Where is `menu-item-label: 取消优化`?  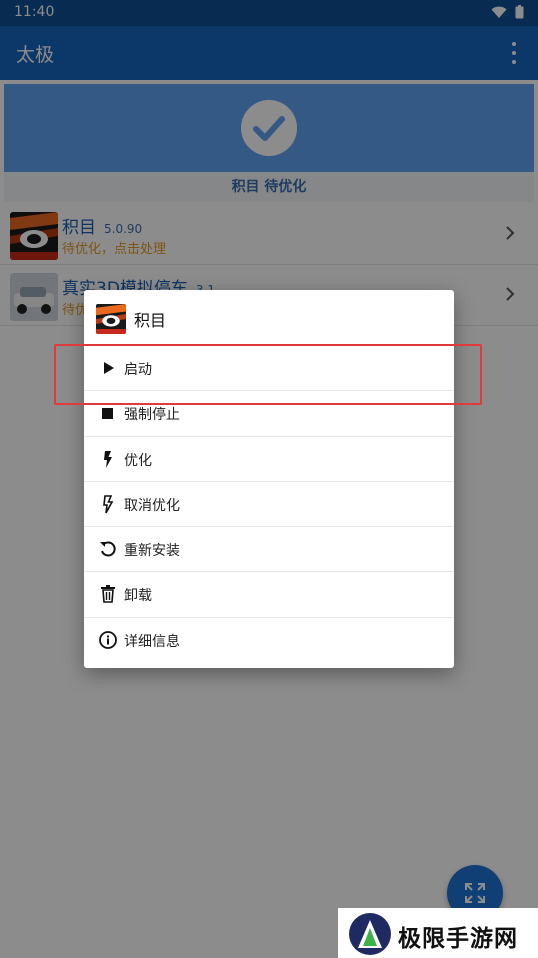
menu-item-label: 取消优化 is located at coordinates (152, 505).